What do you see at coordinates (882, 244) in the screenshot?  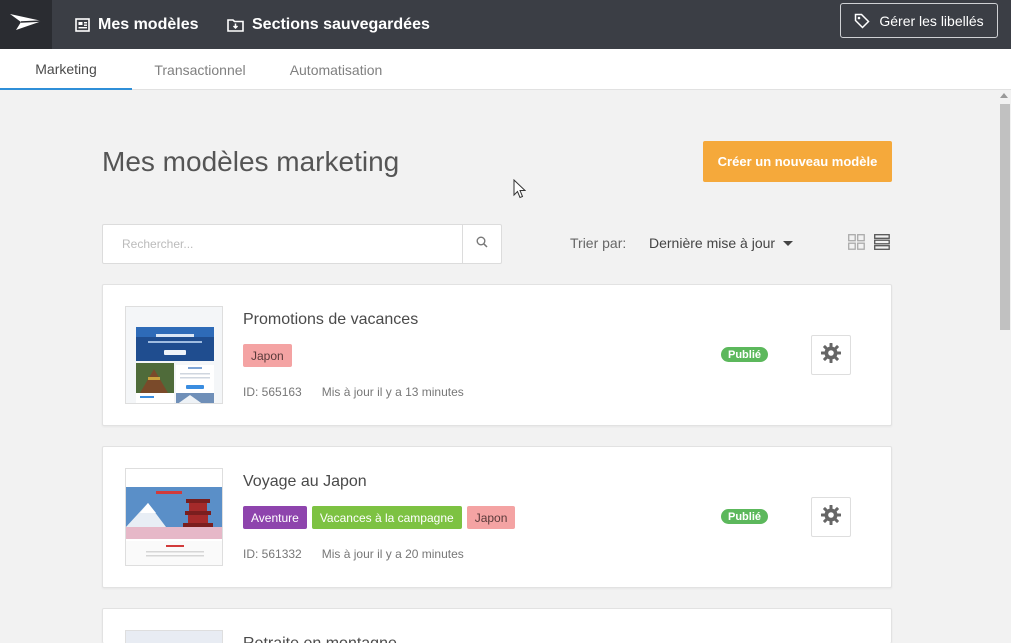 I see `list-view-icon` at bounding box center [882, 244].